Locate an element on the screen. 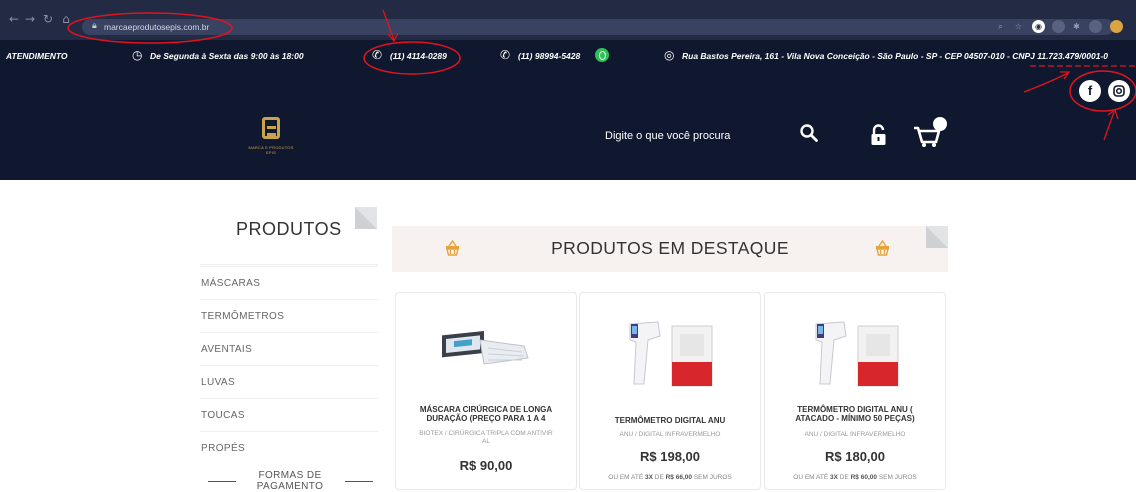 This screenshot has width=1136, height=492. installment-value: R$ 60,00 is located at coordinates (863, 477).